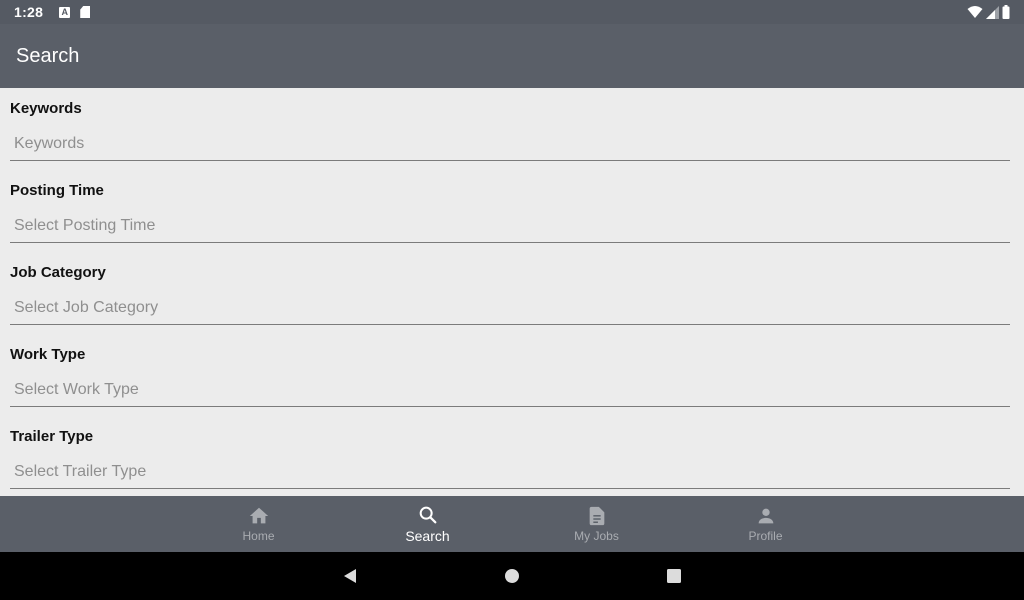  I want to click on wifi-icon, so click(975, 12).